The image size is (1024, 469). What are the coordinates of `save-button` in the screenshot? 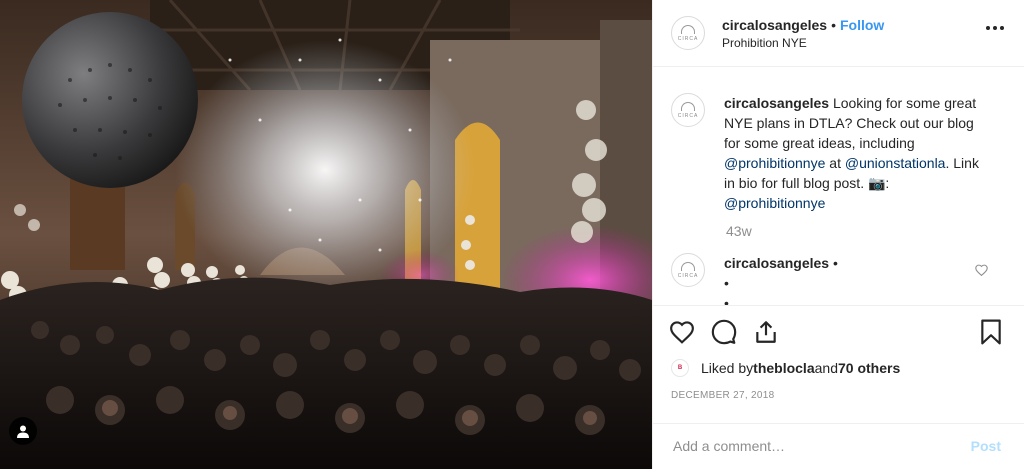 It's located at (991, 334).